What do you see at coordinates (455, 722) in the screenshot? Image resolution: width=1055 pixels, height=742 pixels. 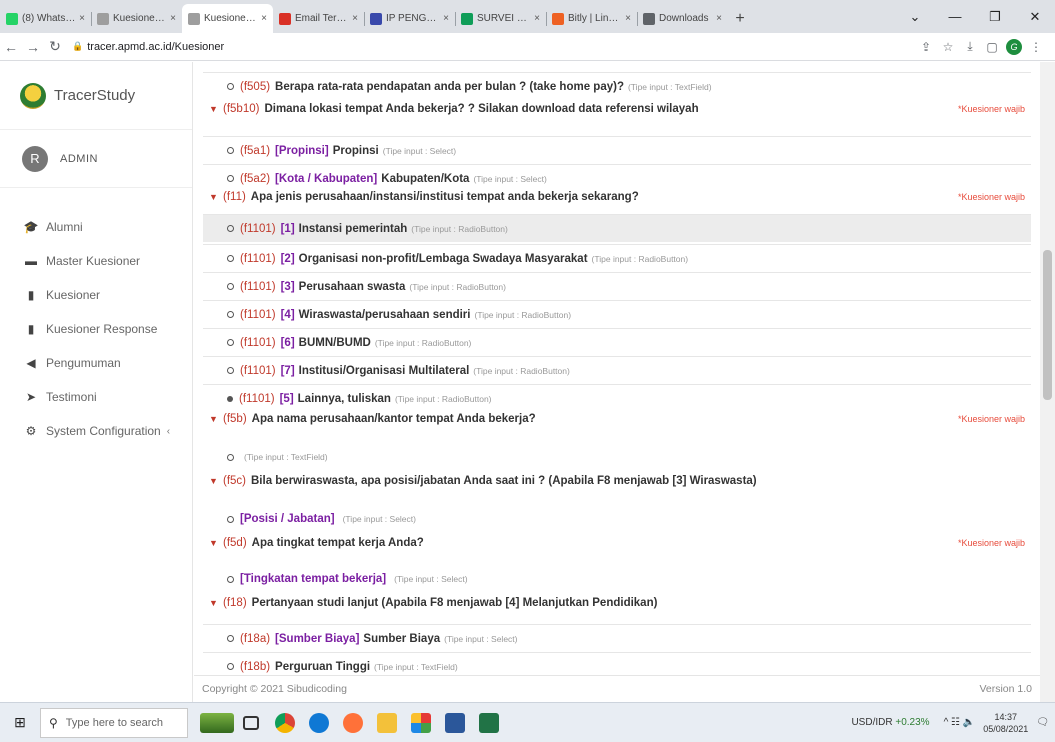 I see `word-icon` at bounding box center [455, 722].